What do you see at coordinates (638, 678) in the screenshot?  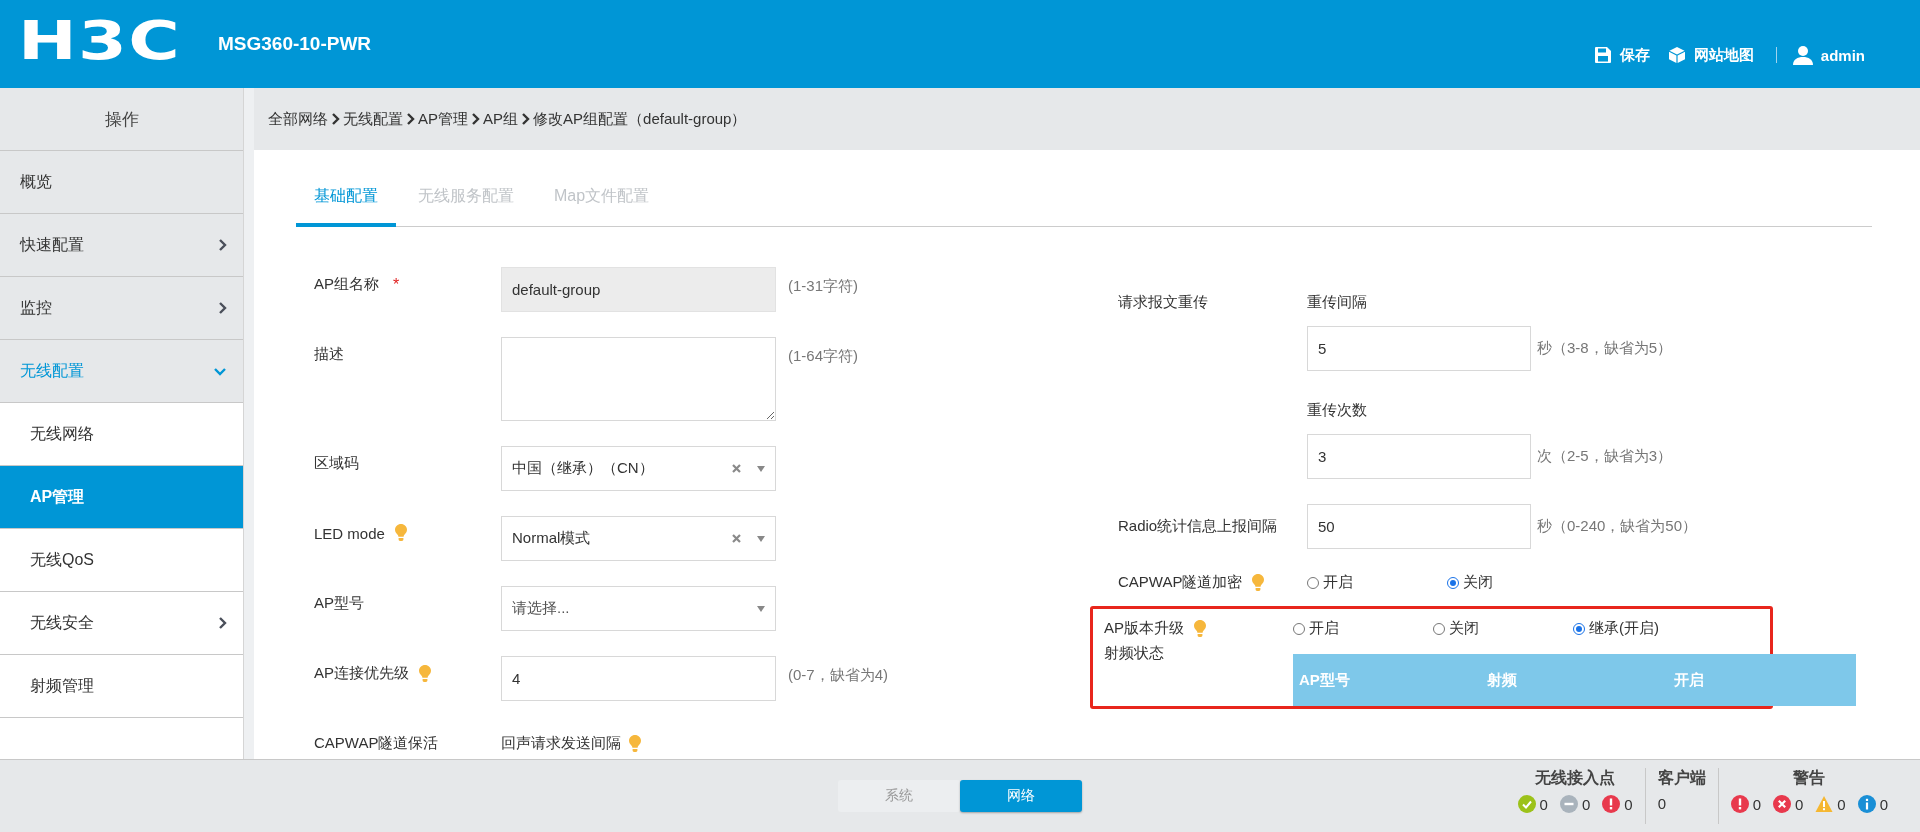 I see `text-field: 4` at bounding box center [638, 678].